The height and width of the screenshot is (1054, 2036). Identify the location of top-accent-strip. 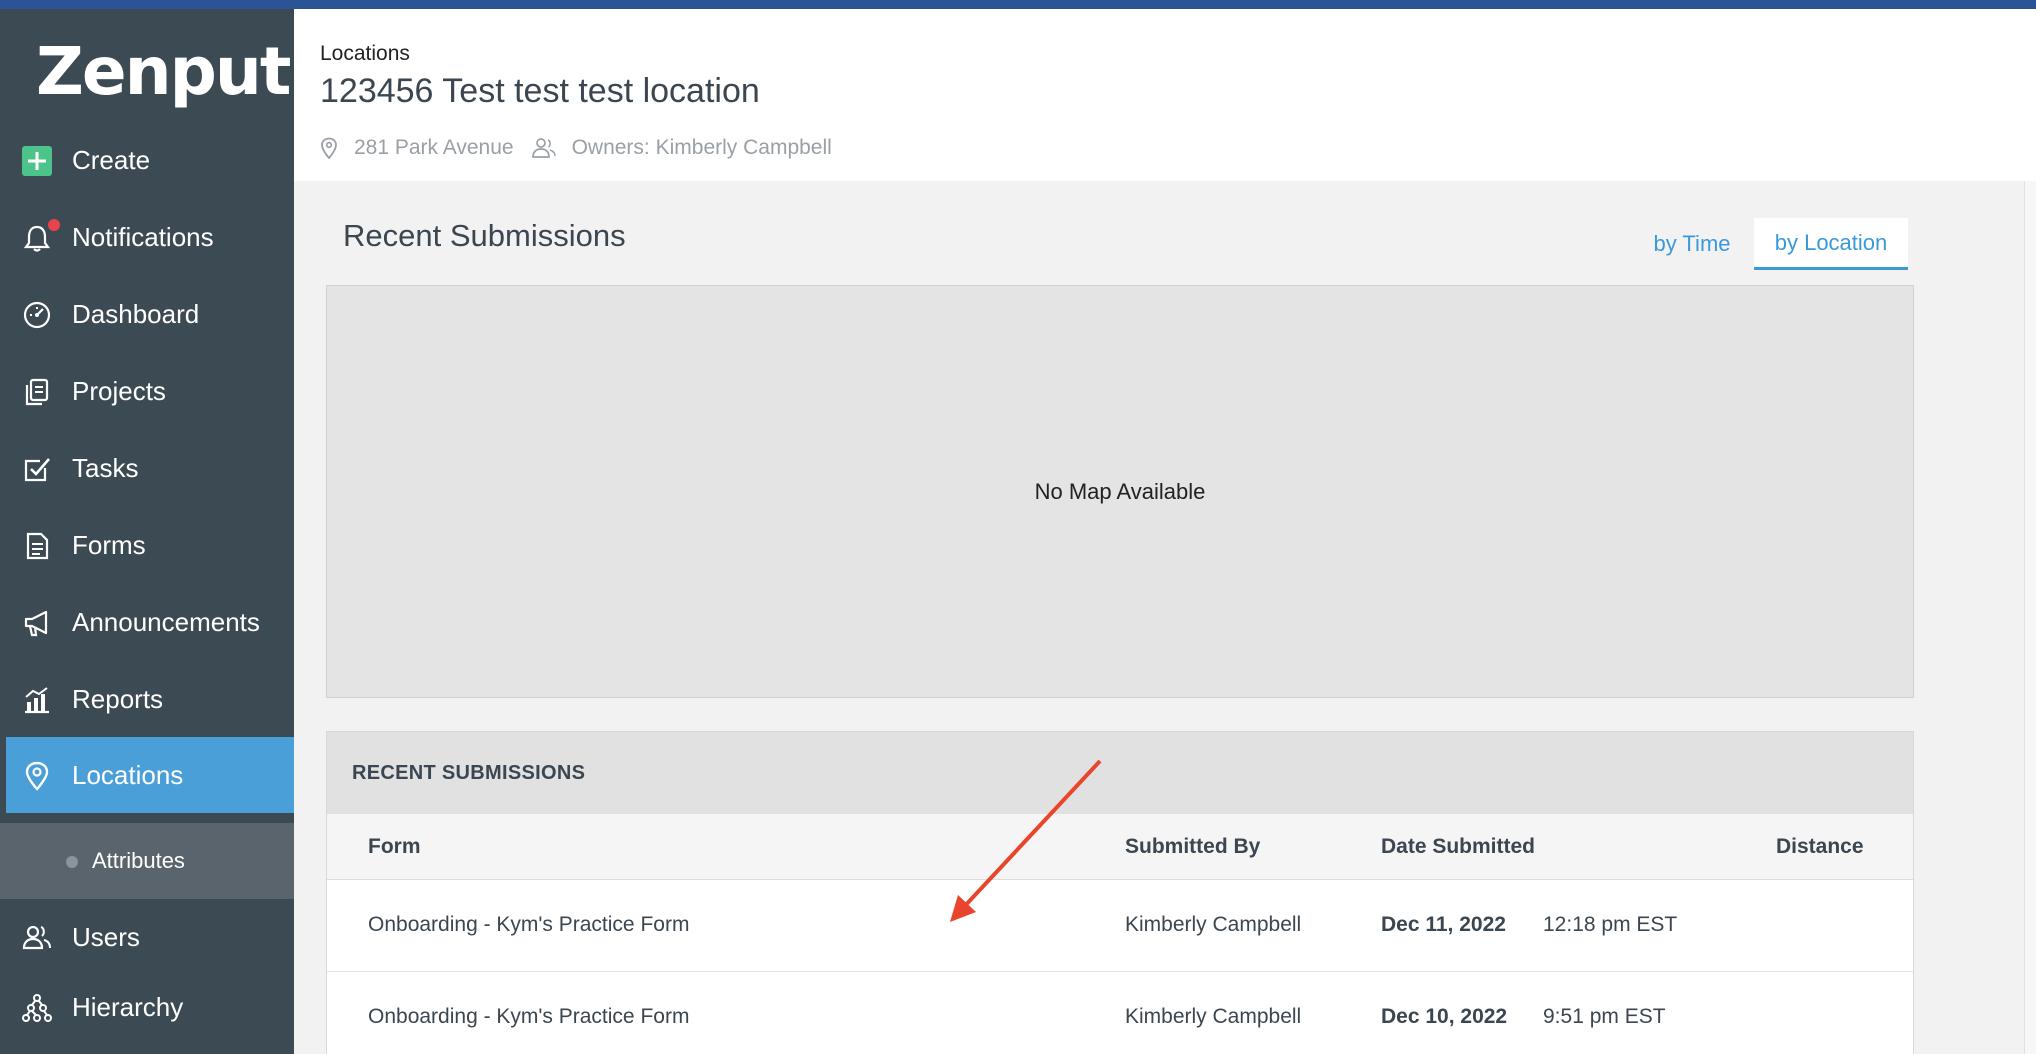
(1018, 4).